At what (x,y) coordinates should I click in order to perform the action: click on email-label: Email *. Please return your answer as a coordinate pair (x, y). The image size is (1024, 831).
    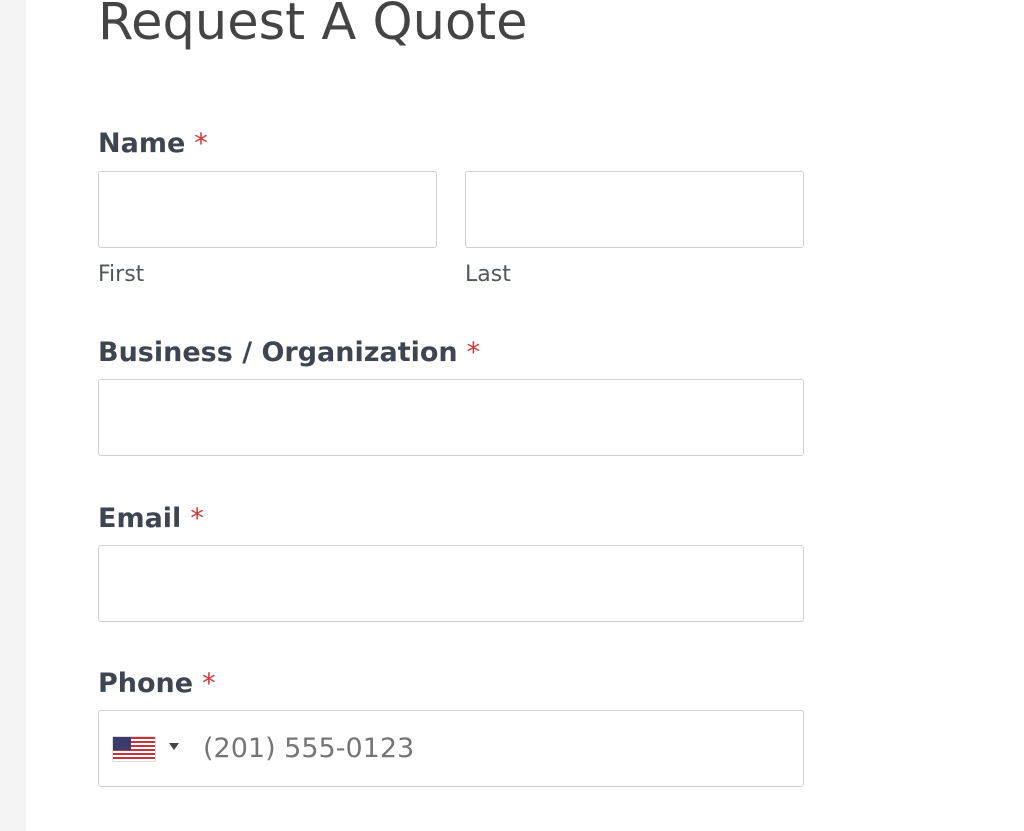
    Looking at the image, I should click on (151, 518).